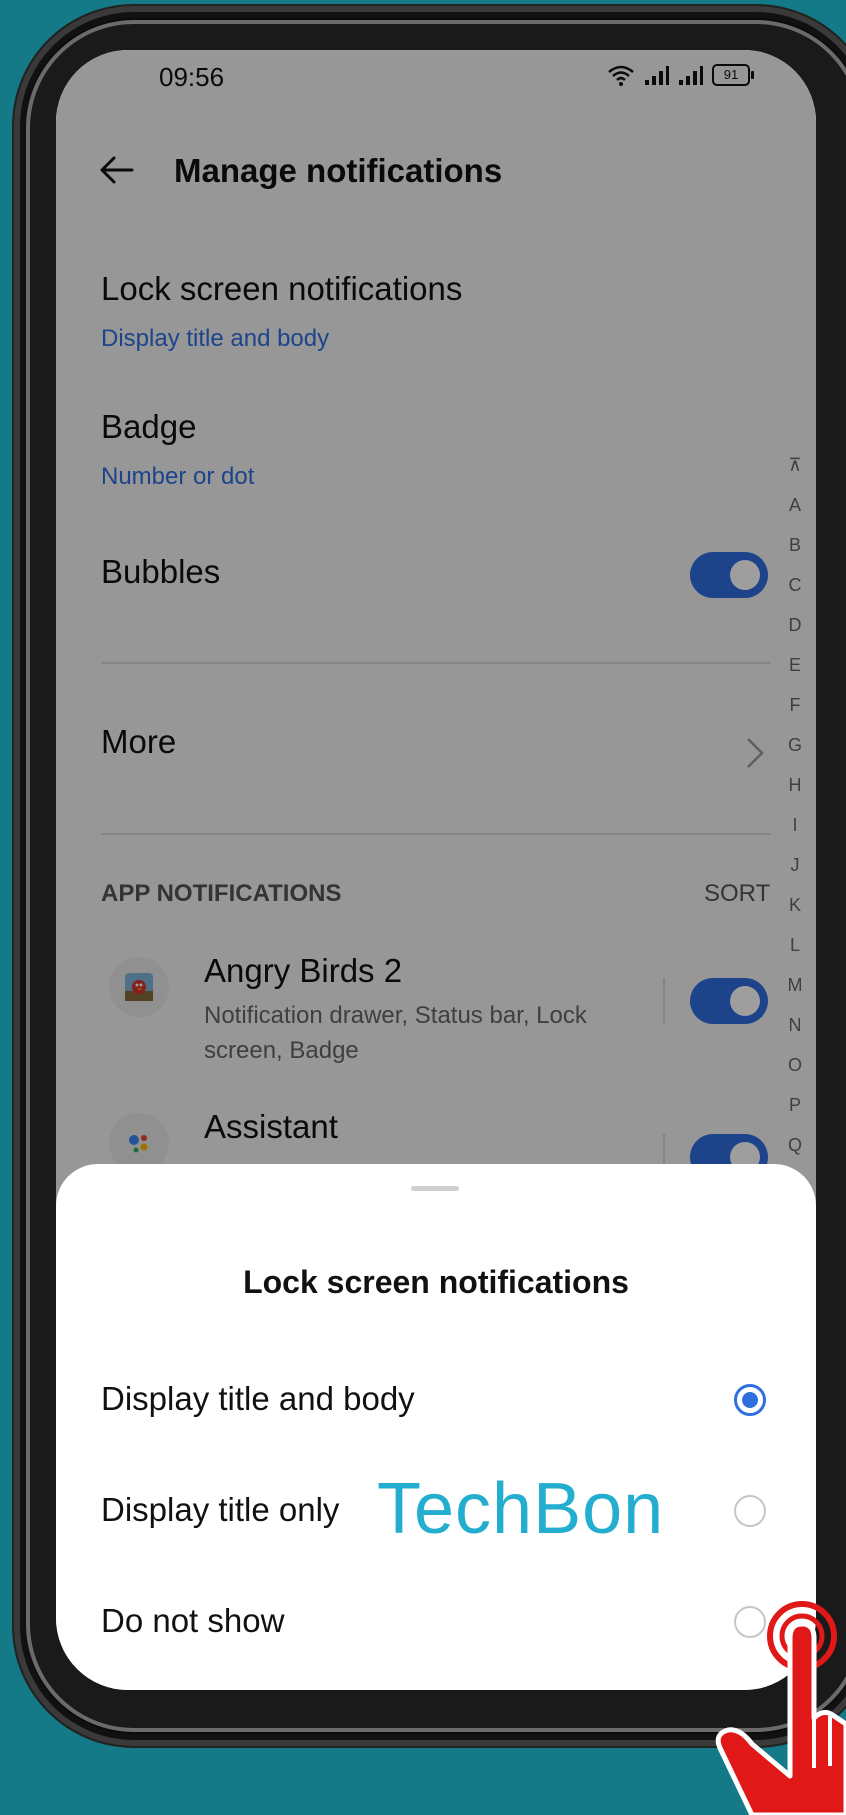 Image resolution: width=846 pixels, height=1815 pixels. What do you see at coordinates (193, 1620) in the screenshot?
I see `option-label: Do not show` at bounding box center [193, 1620].